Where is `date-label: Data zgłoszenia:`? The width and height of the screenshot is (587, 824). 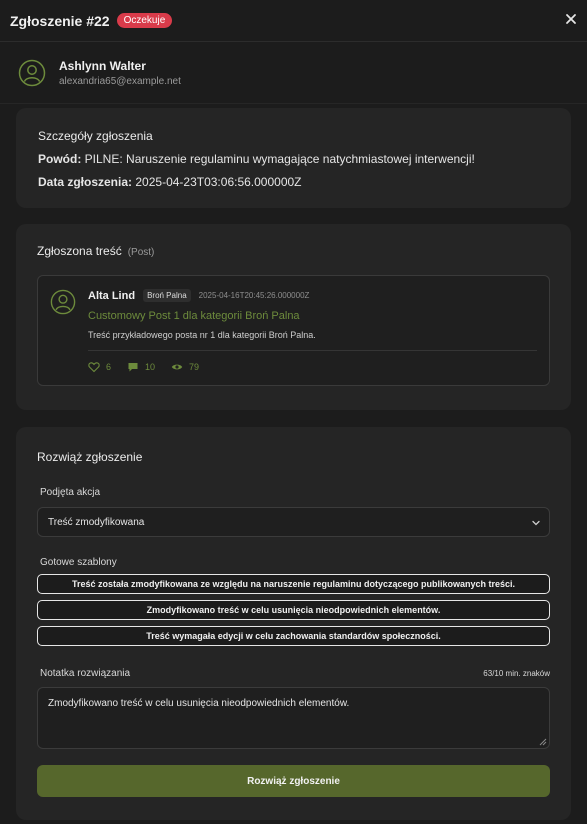 date-label: Data zgłoszenia: is located at coordinates (85, 182).